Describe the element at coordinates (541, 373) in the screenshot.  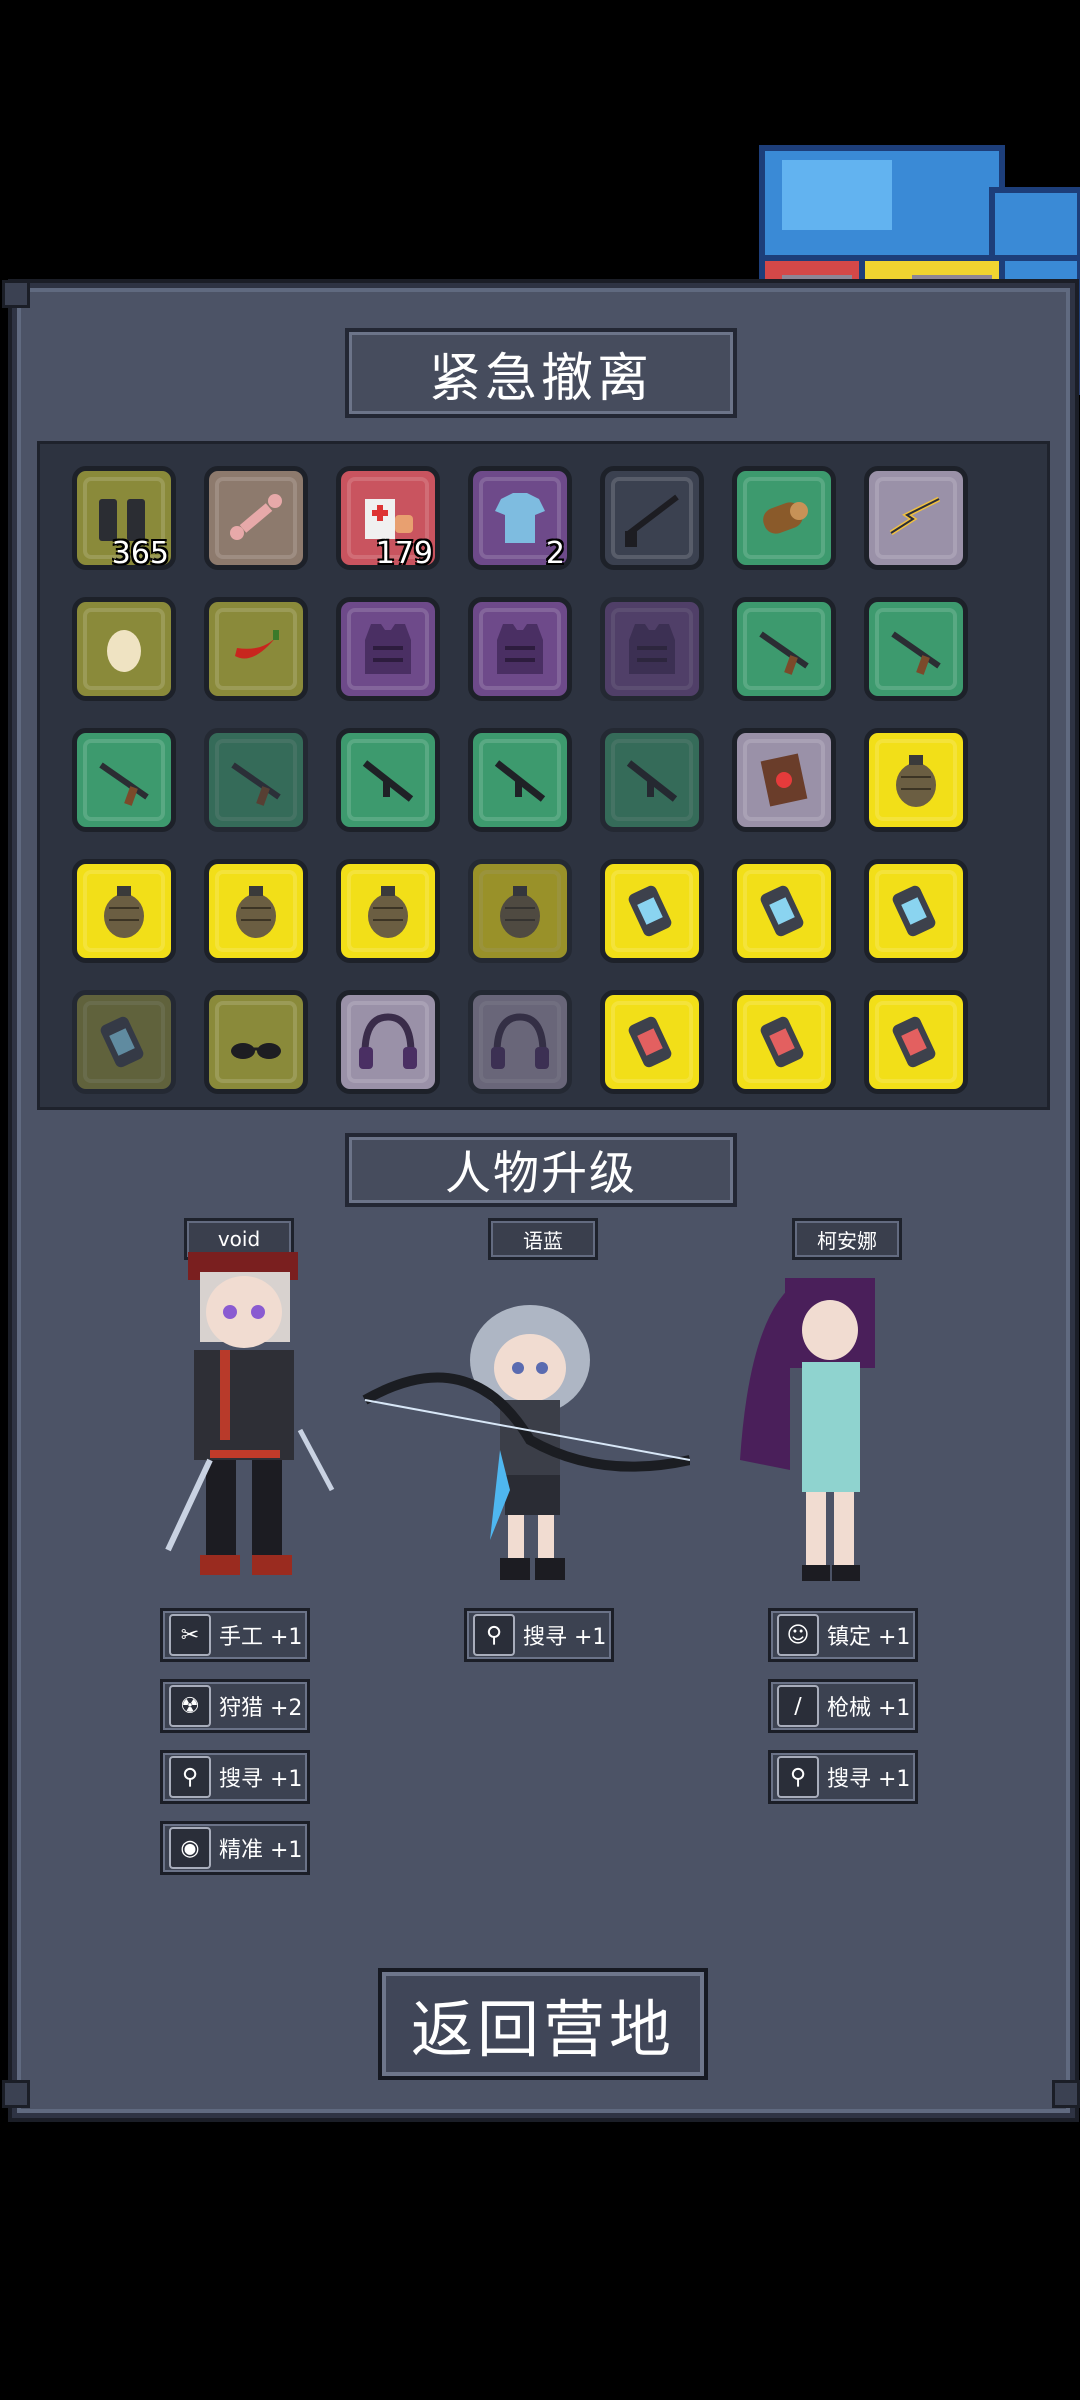
I see `page-title: 紧急撤离` at that location.